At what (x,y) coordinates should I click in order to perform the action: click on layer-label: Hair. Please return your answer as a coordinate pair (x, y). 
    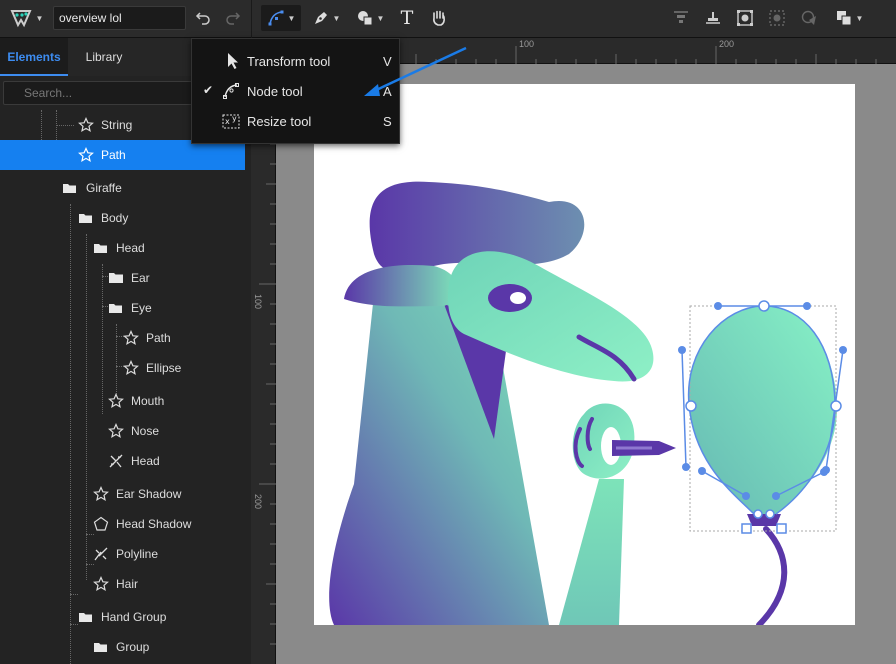
    Looking at the image, I should click on (127, 584).